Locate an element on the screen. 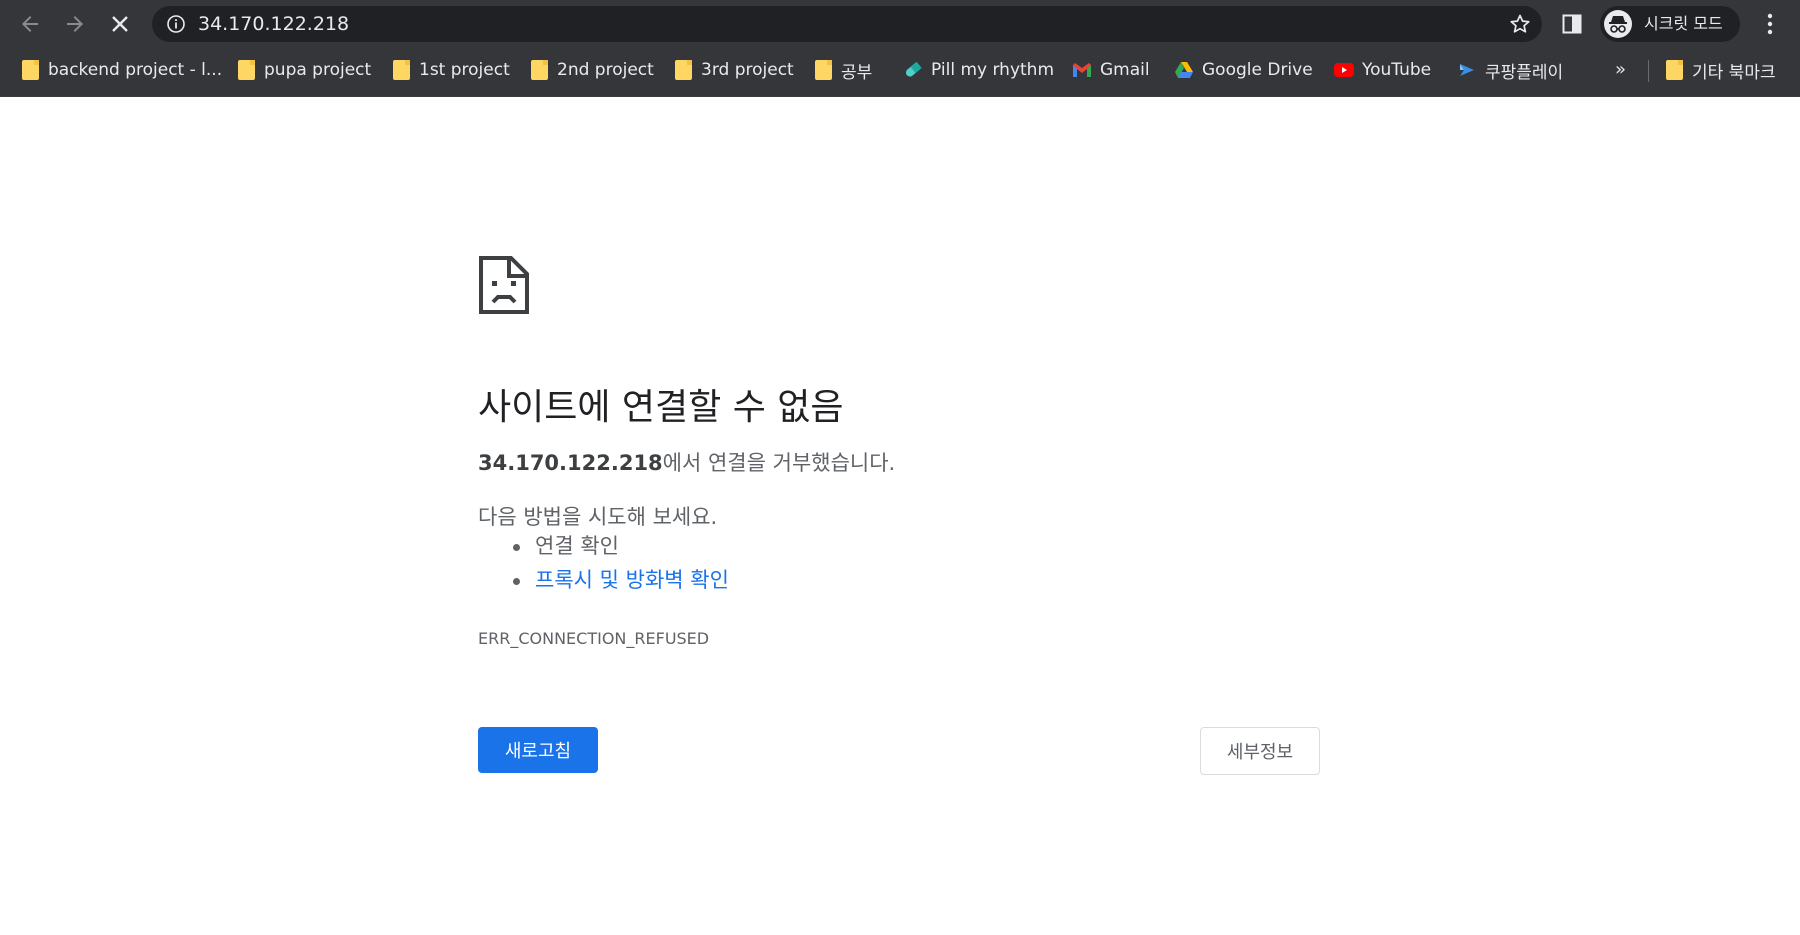  error-description: 34.170.122.218에서 연결을 거부했습니다. is located at coordinates (686, 462).